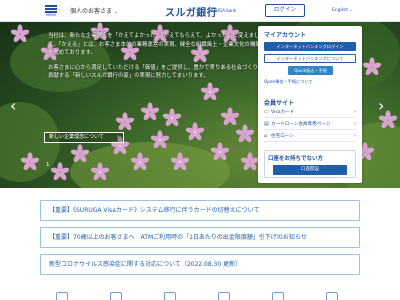 The image size is (400, 300). Describe the element at coordinates (51, 6) in the screenshot. I see `hamburger-icon` at that location.